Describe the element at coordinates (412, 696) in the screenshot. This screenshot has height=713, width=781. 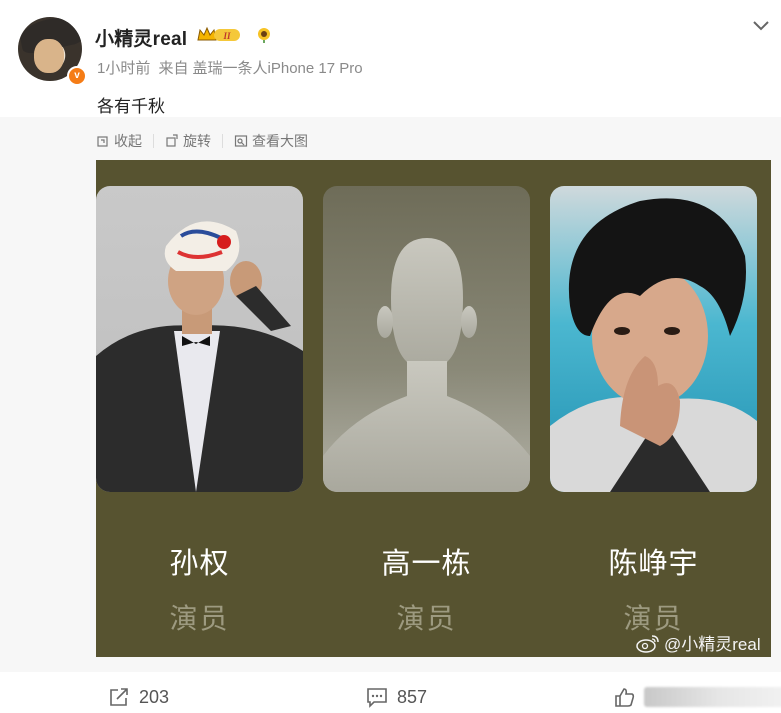
I see `comment-count: 857` at that location.